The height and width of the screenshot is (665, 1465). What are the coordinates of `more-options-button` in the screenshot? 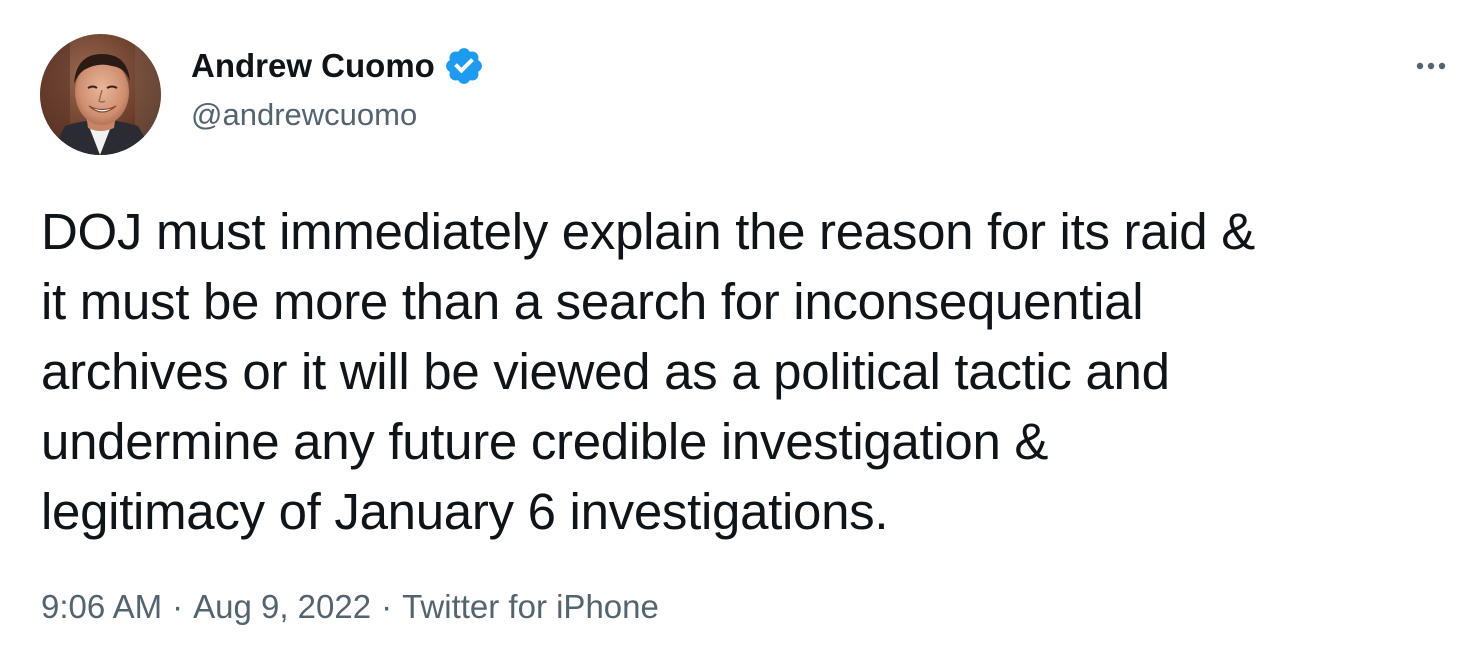 It's located at (1431, 66).